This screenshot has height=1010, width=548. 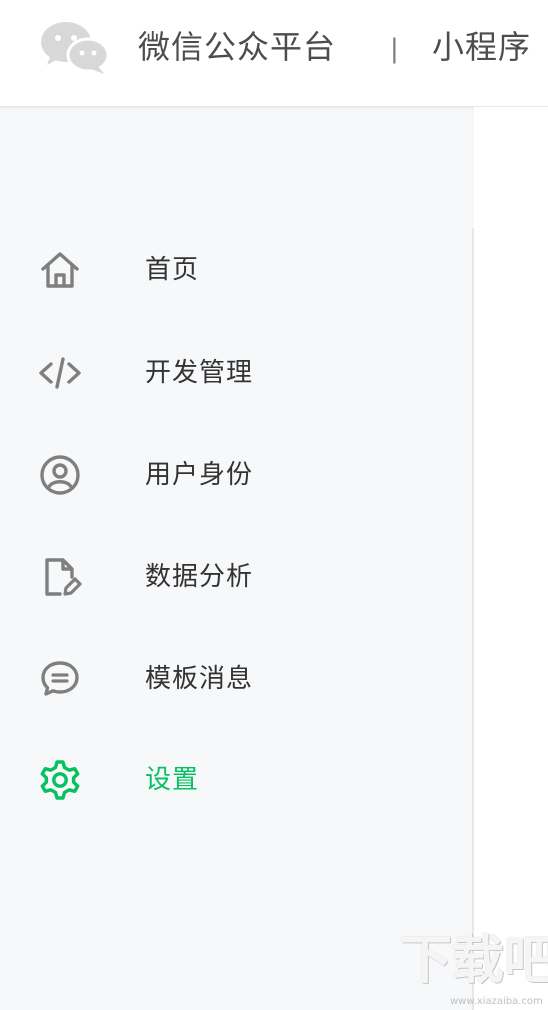 What do you see at coordinates (199, 577) in the screenshot?
I see `sidebar-item-label: 数据分析` at bounding box center [199, 577].